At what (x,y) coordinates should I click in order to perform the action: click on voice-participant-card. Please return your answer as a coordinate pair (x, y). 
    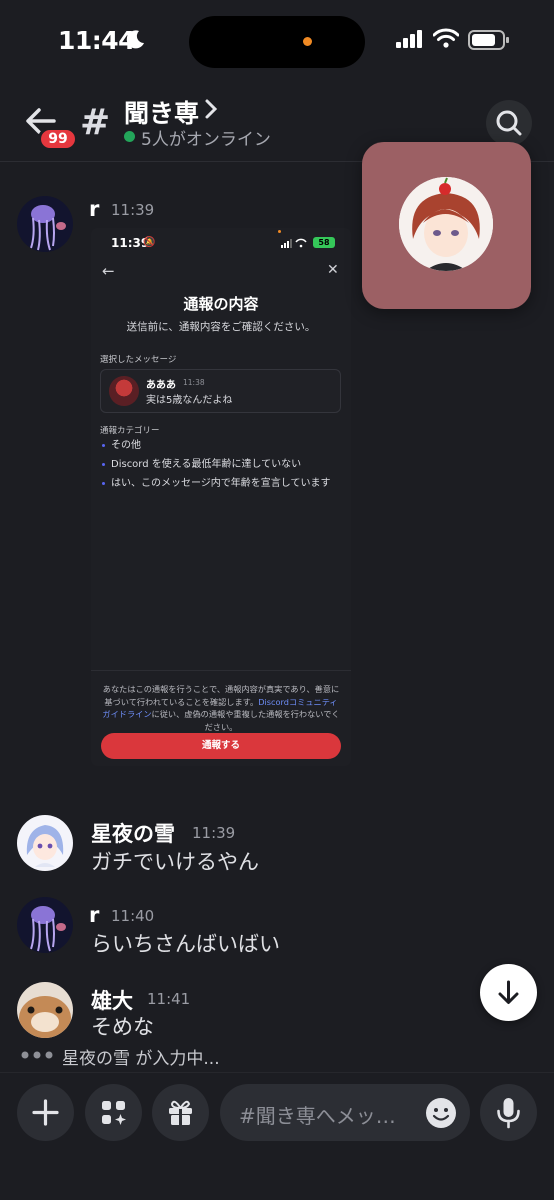
    Looking at the image, I should click on (446, 225).